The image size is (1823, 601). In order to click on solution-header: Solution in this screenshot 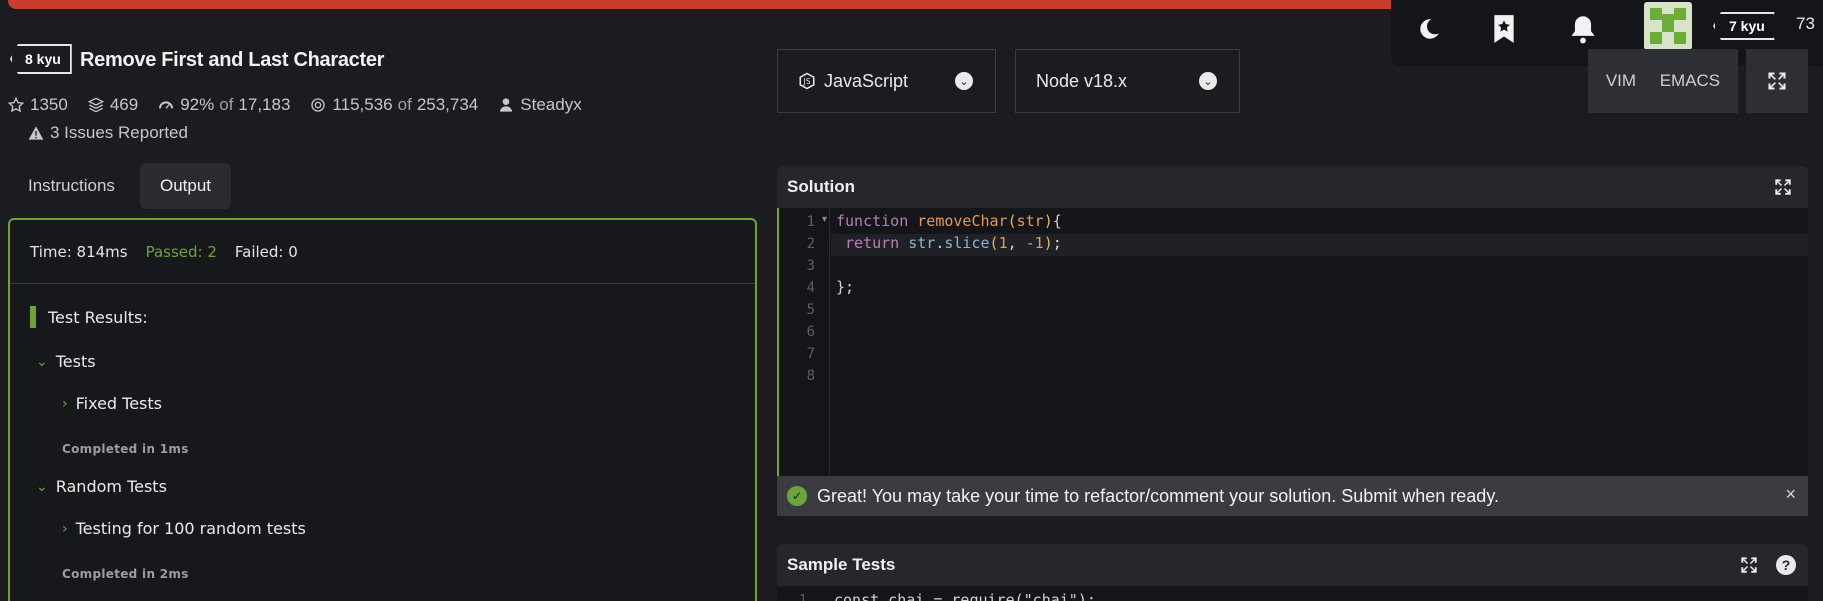, I will do `click(1292, 187)`.